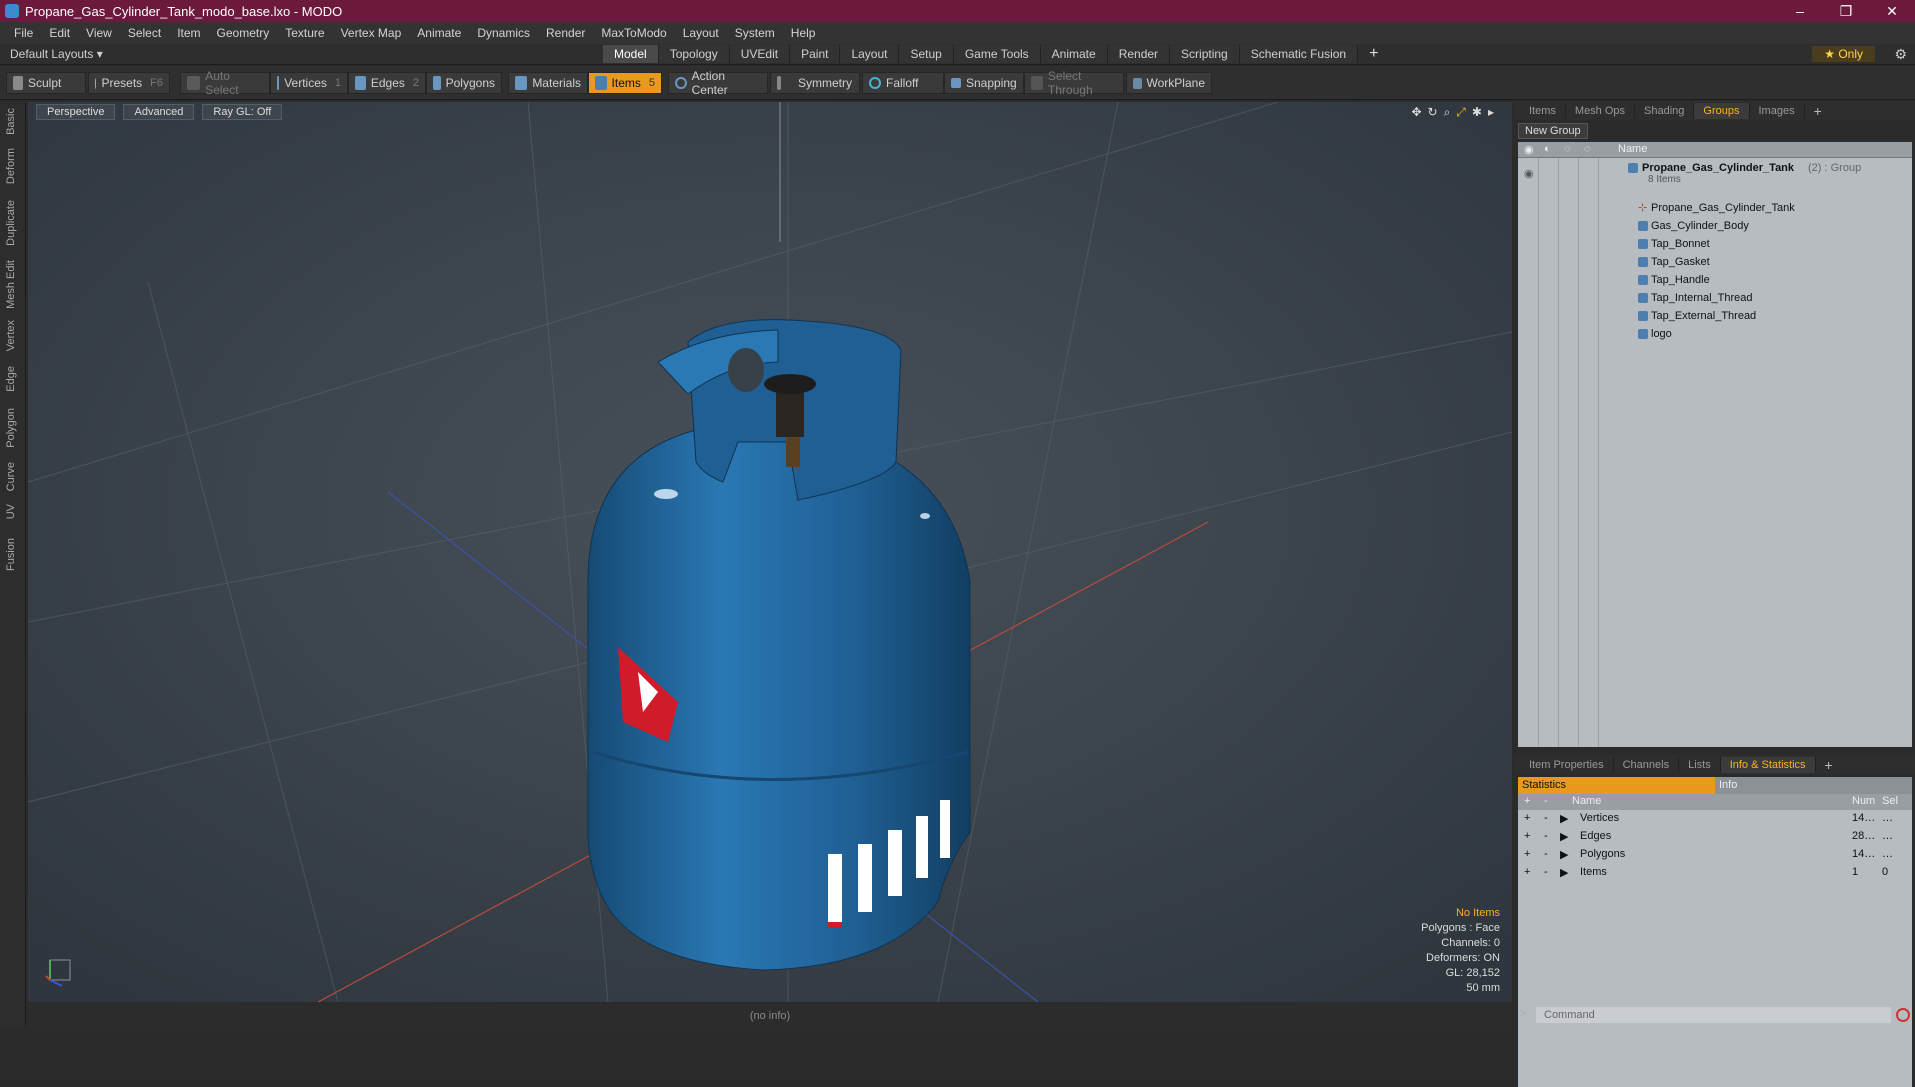  What do you see at coordinates (701, 33) in the screenshot?
I see `menu-layout: Layout` at bounding box center [701, 33].